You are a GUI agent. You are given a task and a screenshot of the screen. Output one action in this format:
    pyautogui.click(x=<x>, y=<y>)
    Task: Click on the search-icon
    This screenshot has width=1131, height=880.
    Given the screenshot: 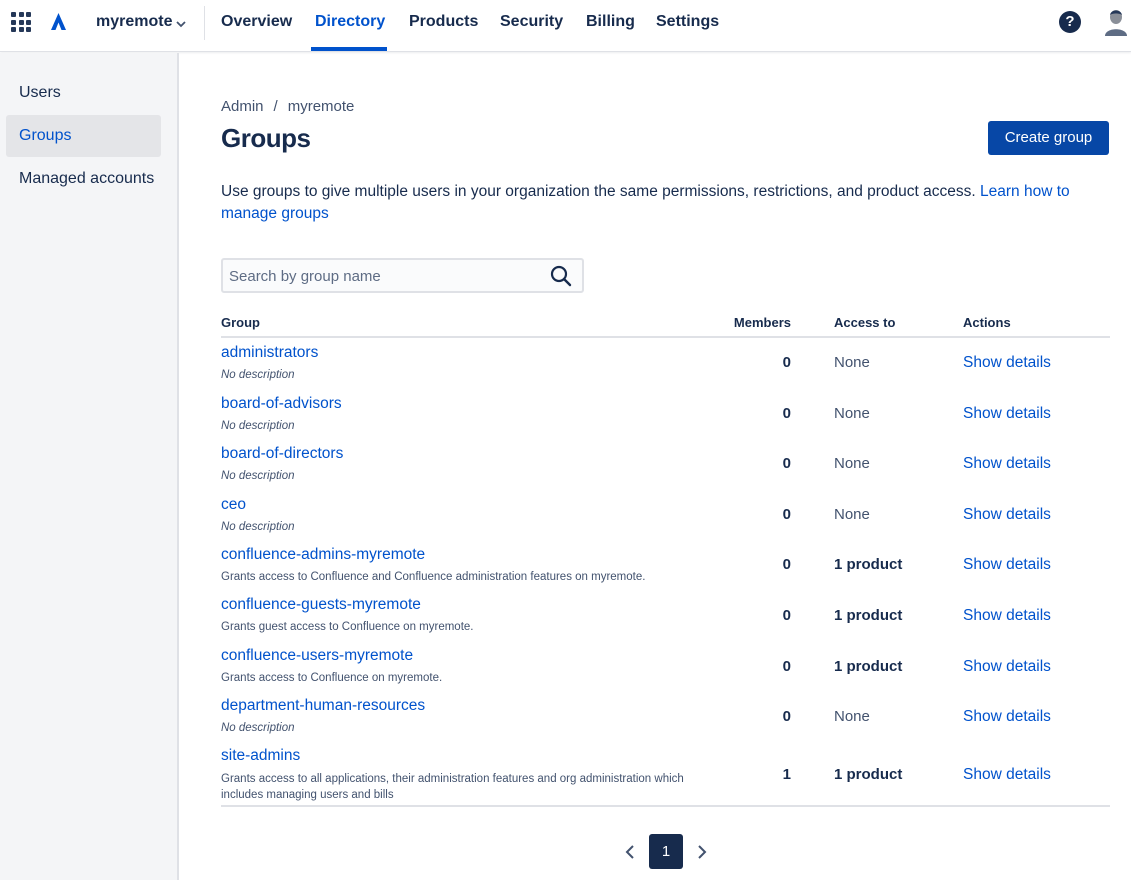 What is the action you would take?
    pyautogui.click(x=561, y=276)
    